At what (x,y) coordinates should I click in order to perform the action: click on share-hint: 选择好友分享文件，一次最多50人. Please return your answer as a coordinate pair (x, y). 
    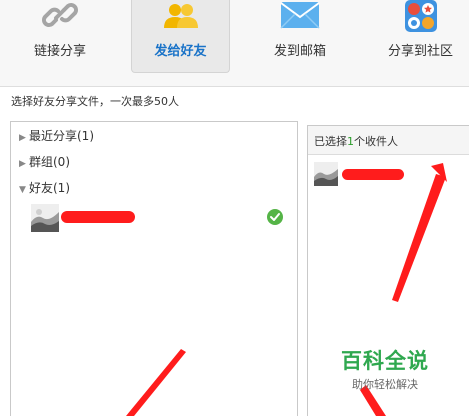
    Looking at the image, I should click on (95, 101).